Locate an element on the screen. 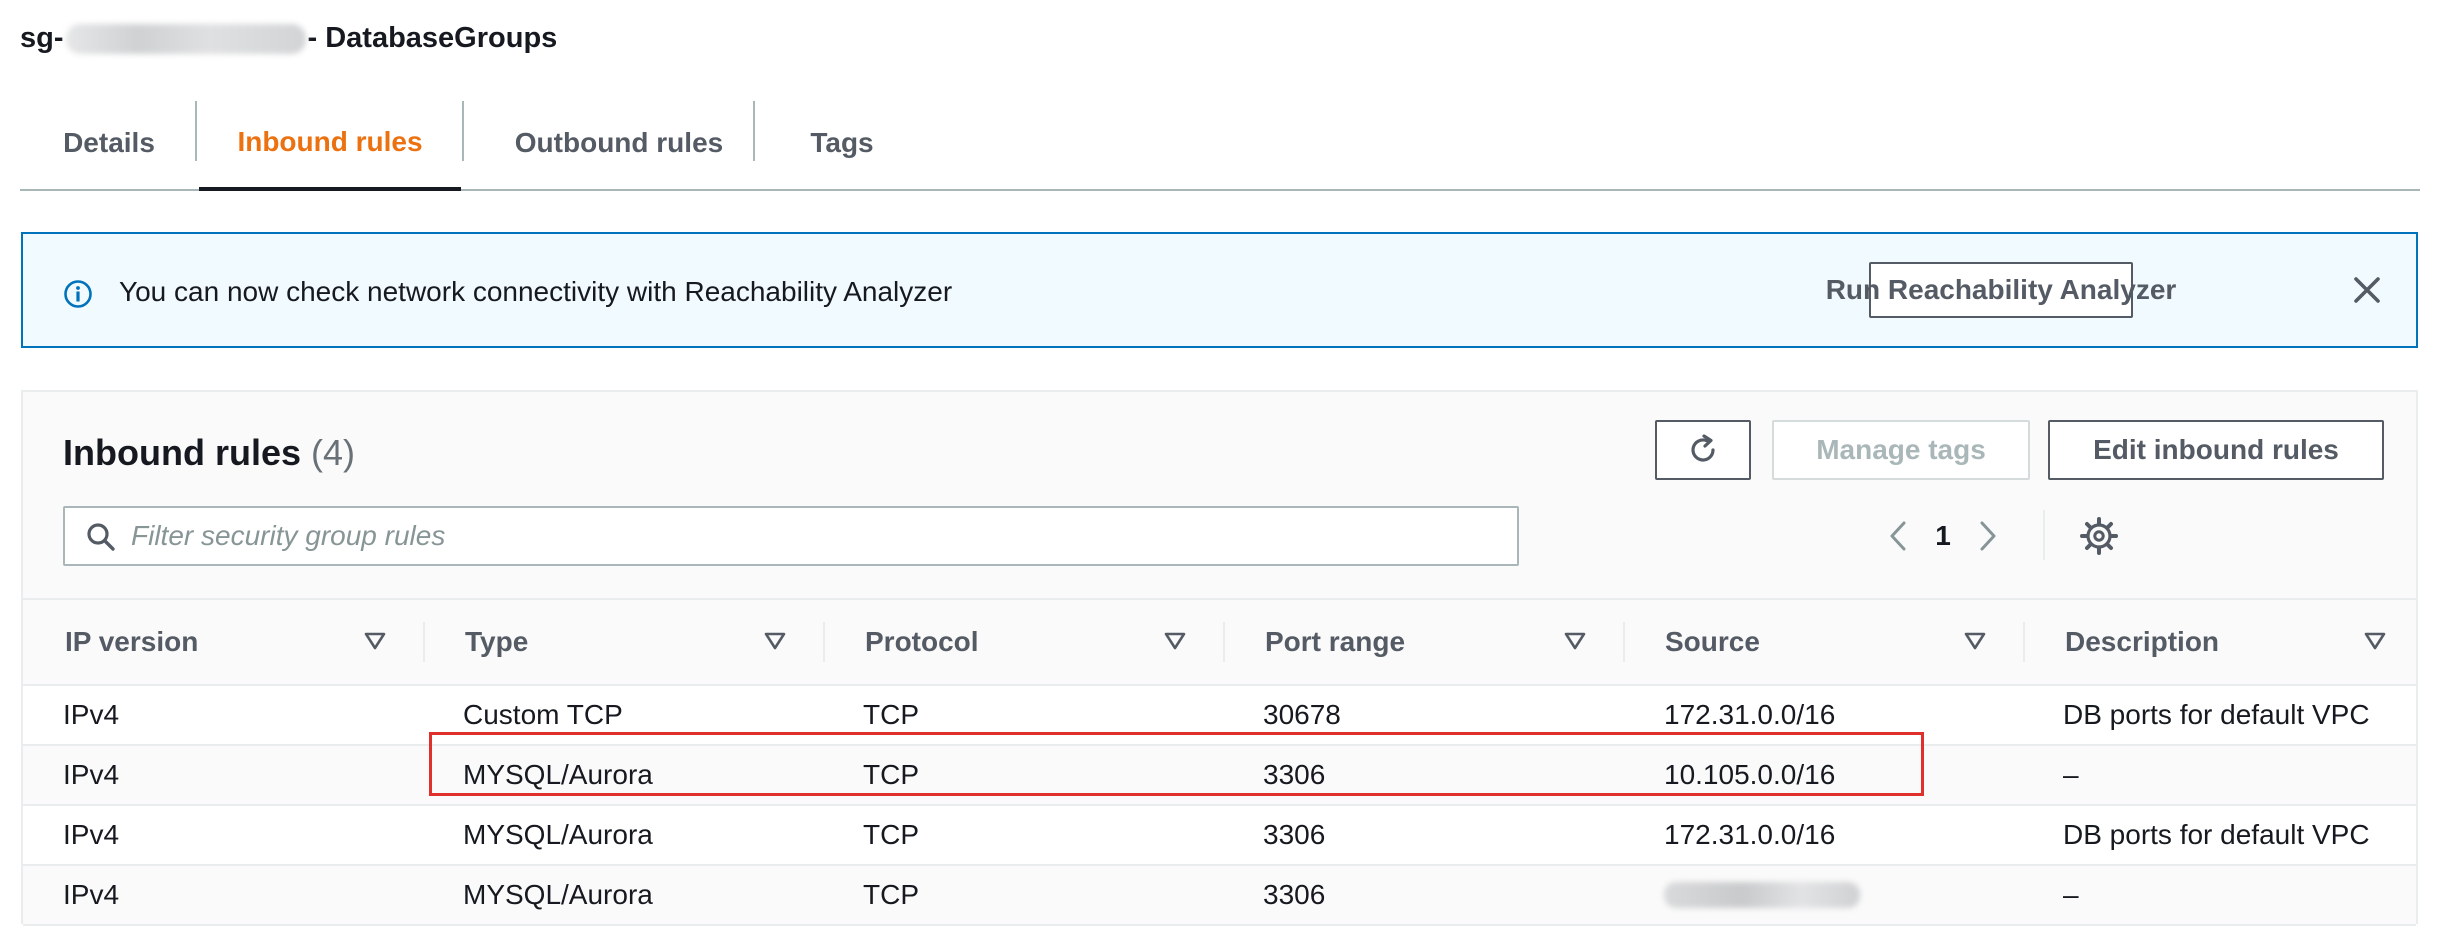 Image resolution: width=2444 pixels, height=926 pixels. redacted-group-id is located at coordinates (185, 38).